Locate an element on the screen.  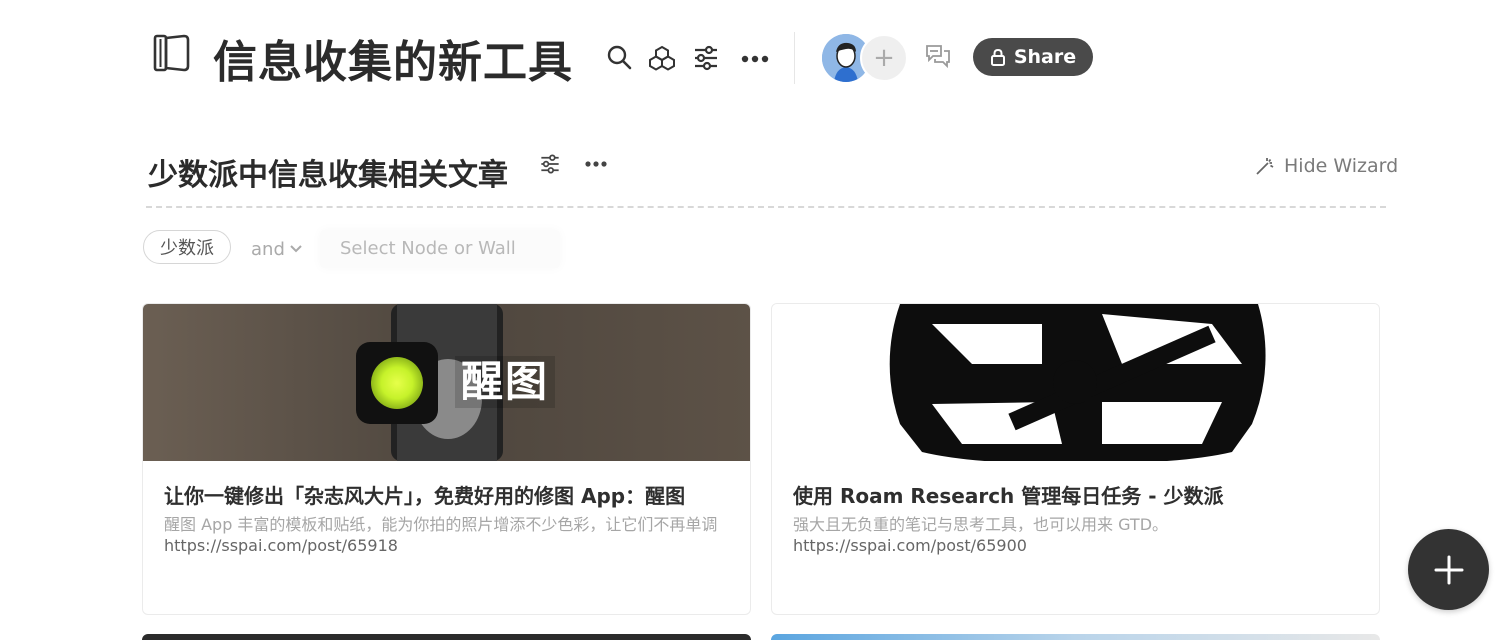
node-select is located at coordinates (440, 249).